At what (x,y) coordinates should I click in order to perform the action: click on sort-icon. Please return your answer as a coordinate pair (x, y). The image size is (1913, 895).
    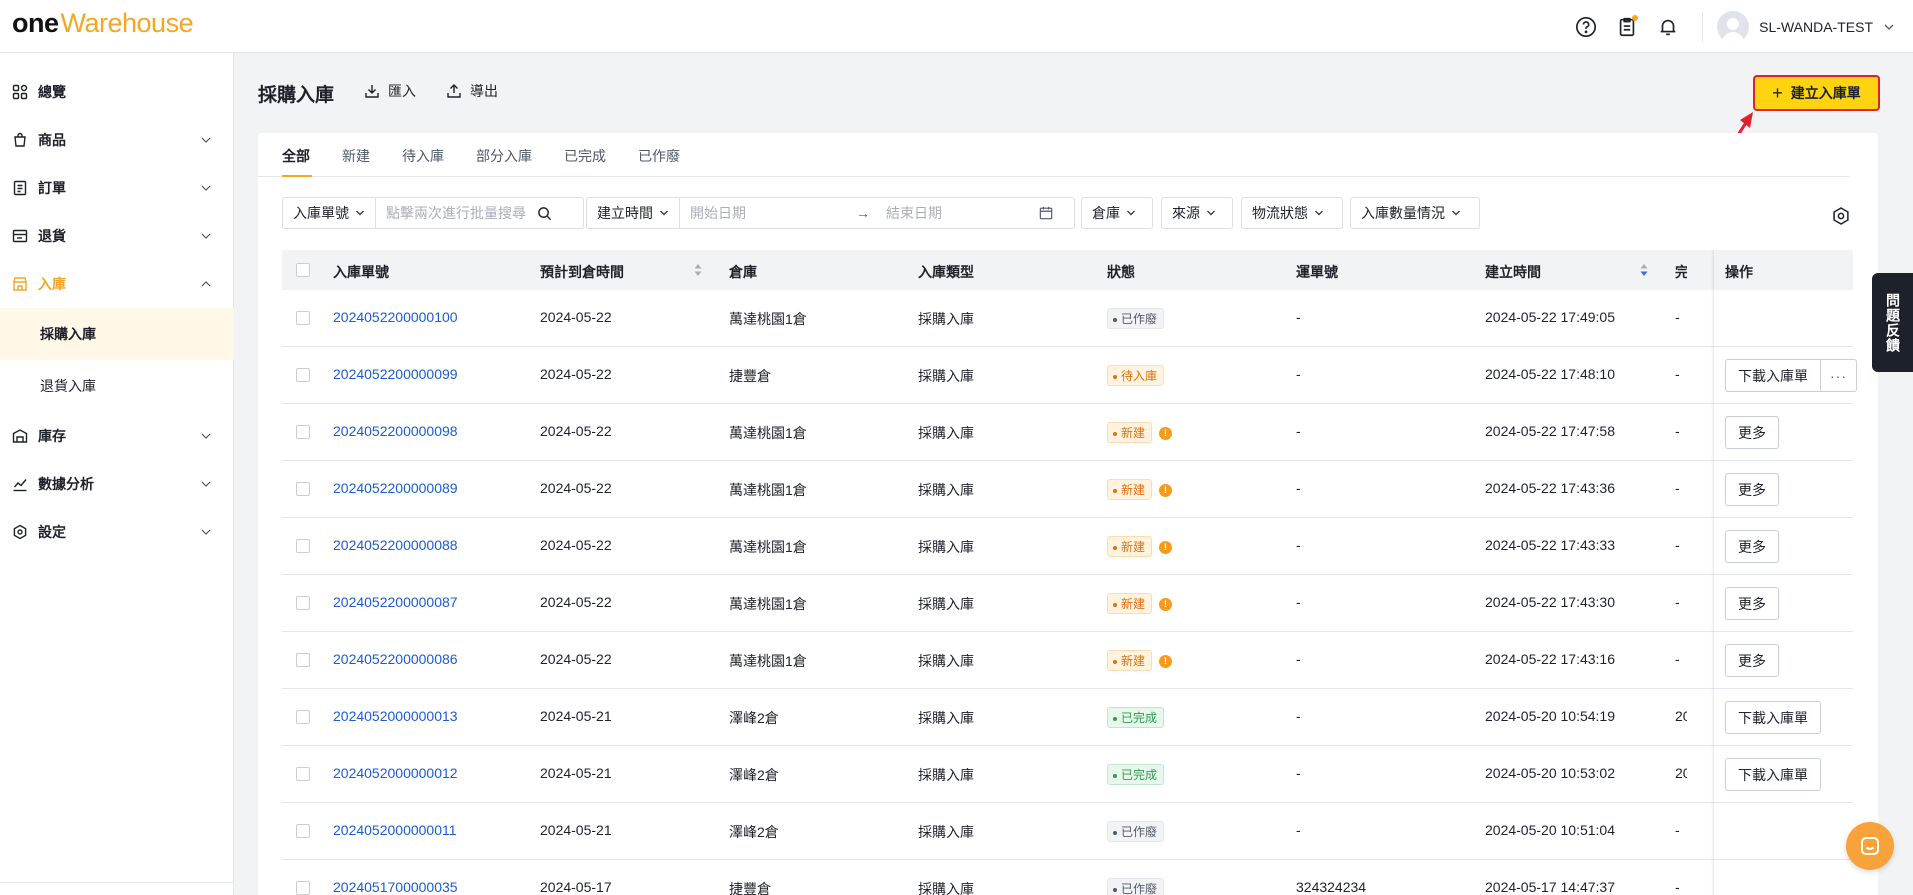
    Looking at the image, I should click on (698, 270).